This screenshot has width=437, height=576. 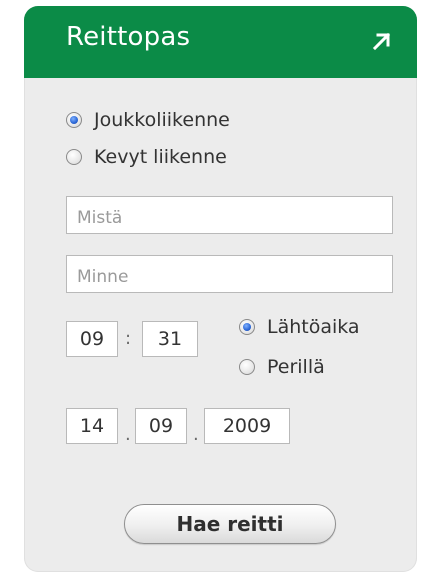 I want to click on time-option-lahtoaika: Lähtöaika, so click(x=299, y=327).